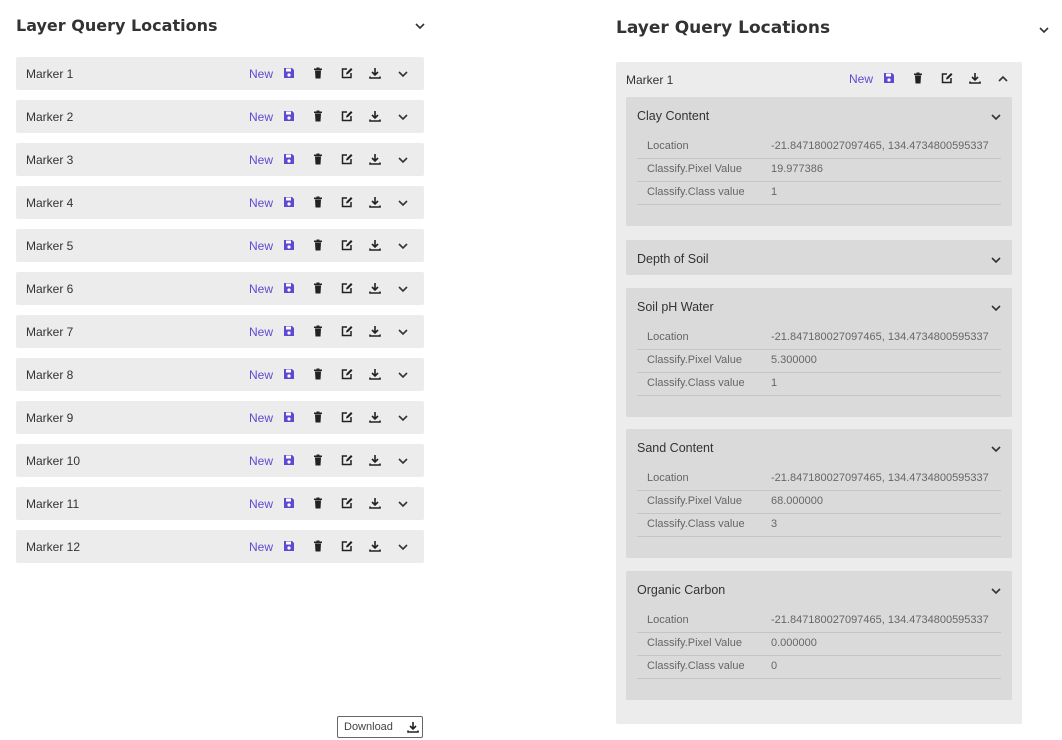 Image resolution: width=1062 pixels, height=740 pixels. I want to click on section-title: Sand Content, so click(675, 448).